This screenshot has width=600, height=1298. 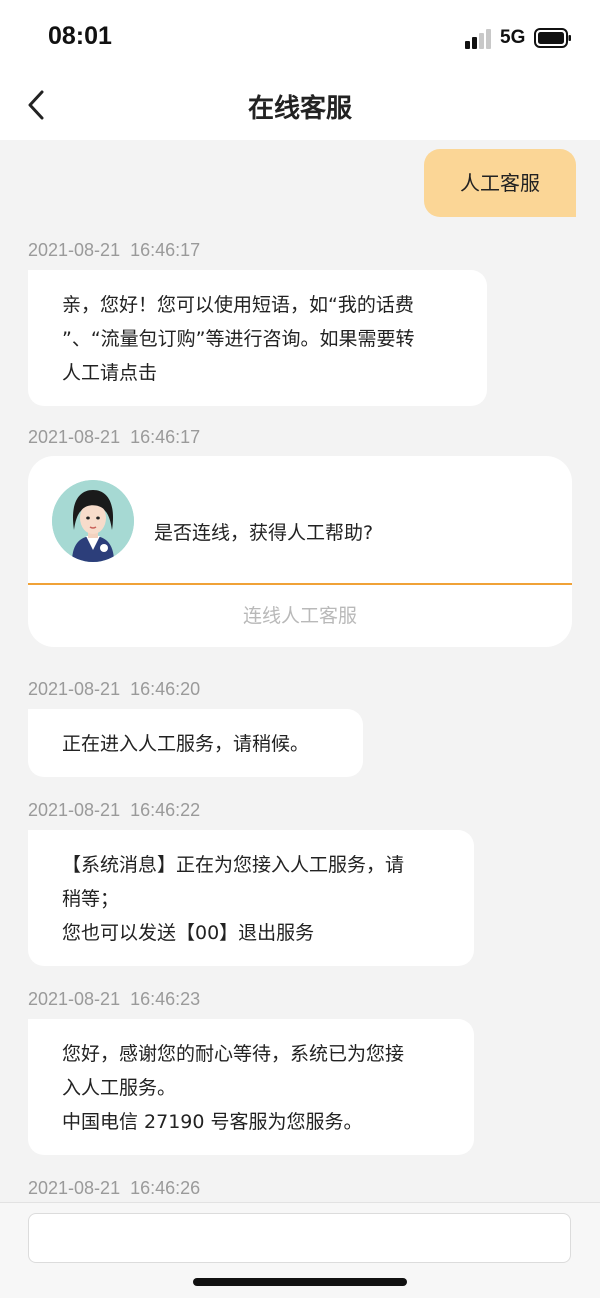 What do you see at coordinates (264, 533) in the screenshot?
I see `connect-question: 是否连线，获得人工帮助?` at bounding box center [264, 533].